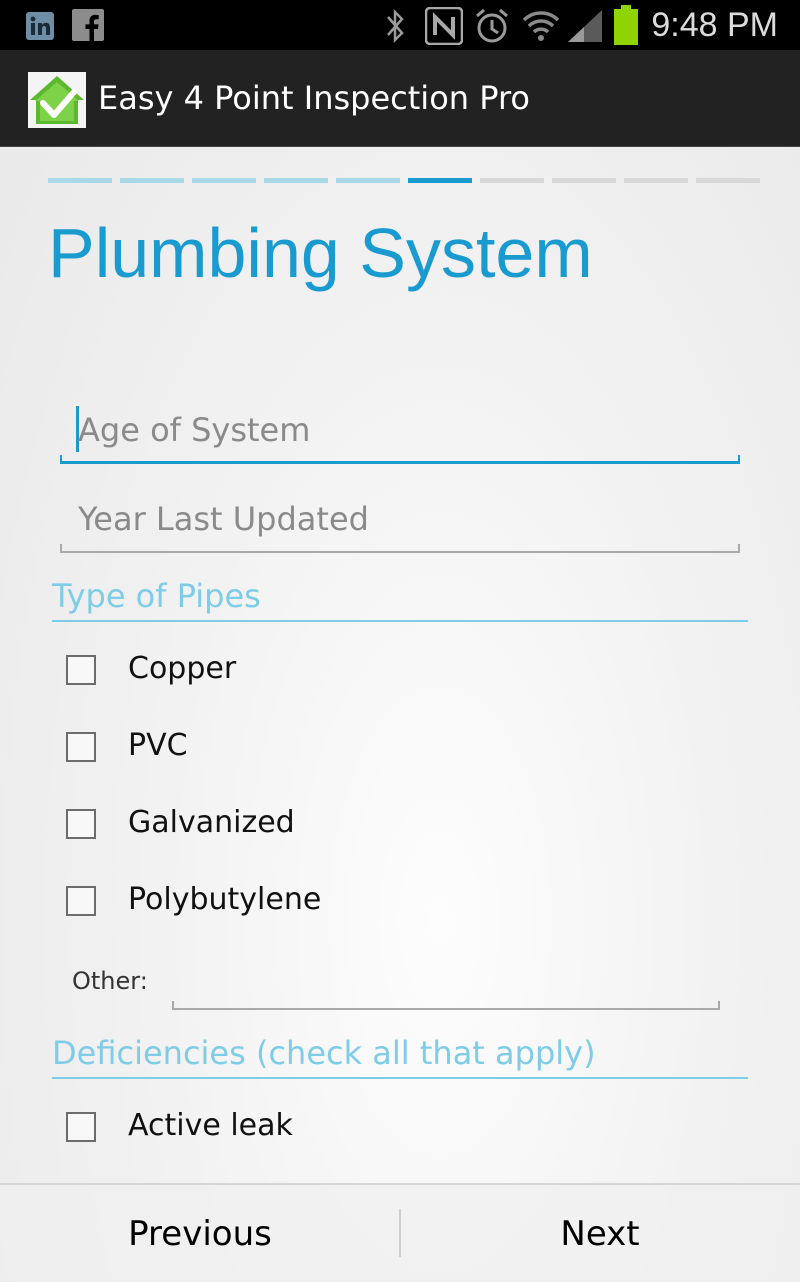 The image size is (800, 1282). Describe the element at coordinates (211, 822) in the screenshot. I see `checkbox-label: Galvanized` at that location.